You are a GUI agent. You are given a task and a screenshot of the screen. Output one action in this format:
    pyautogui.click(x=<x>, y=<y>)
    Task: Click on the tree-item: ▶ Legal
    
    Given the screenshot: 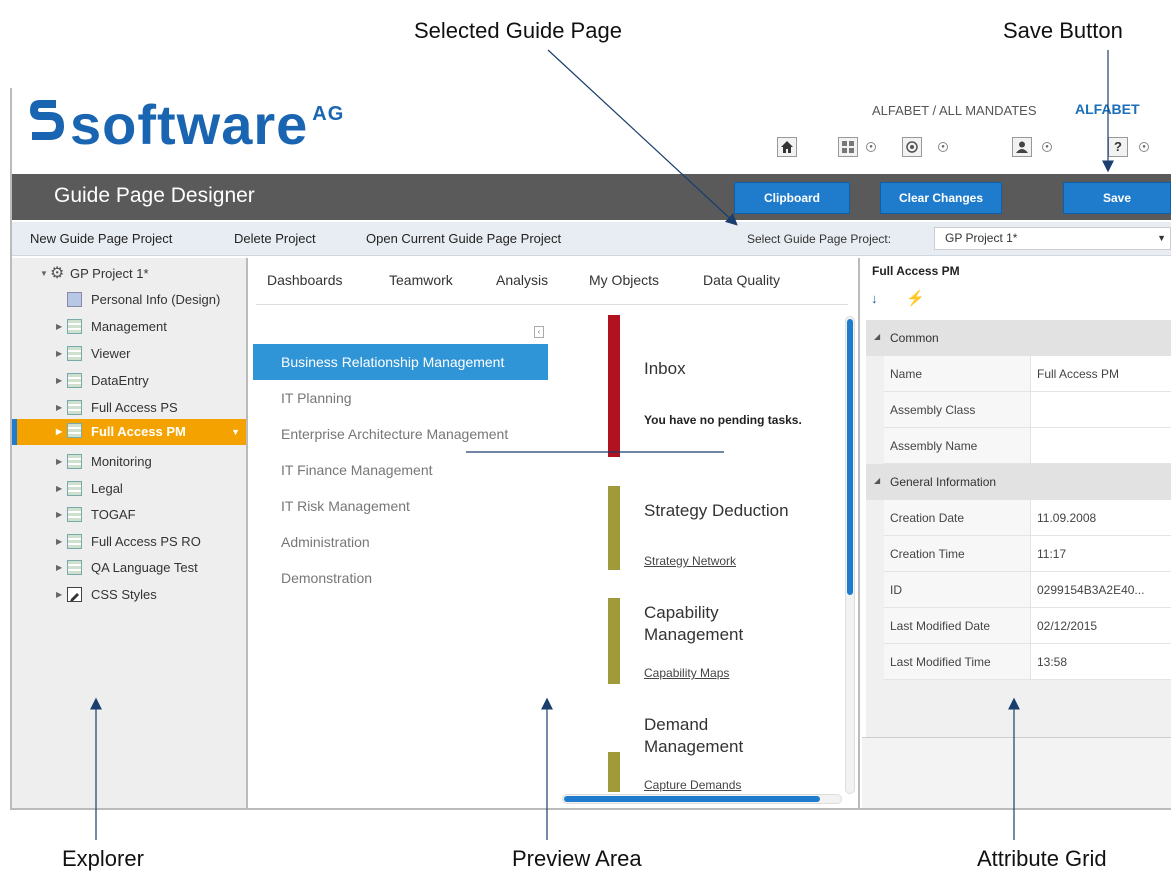 What is the action you would take?
    pyautogui.click(x=129, y=489)
    